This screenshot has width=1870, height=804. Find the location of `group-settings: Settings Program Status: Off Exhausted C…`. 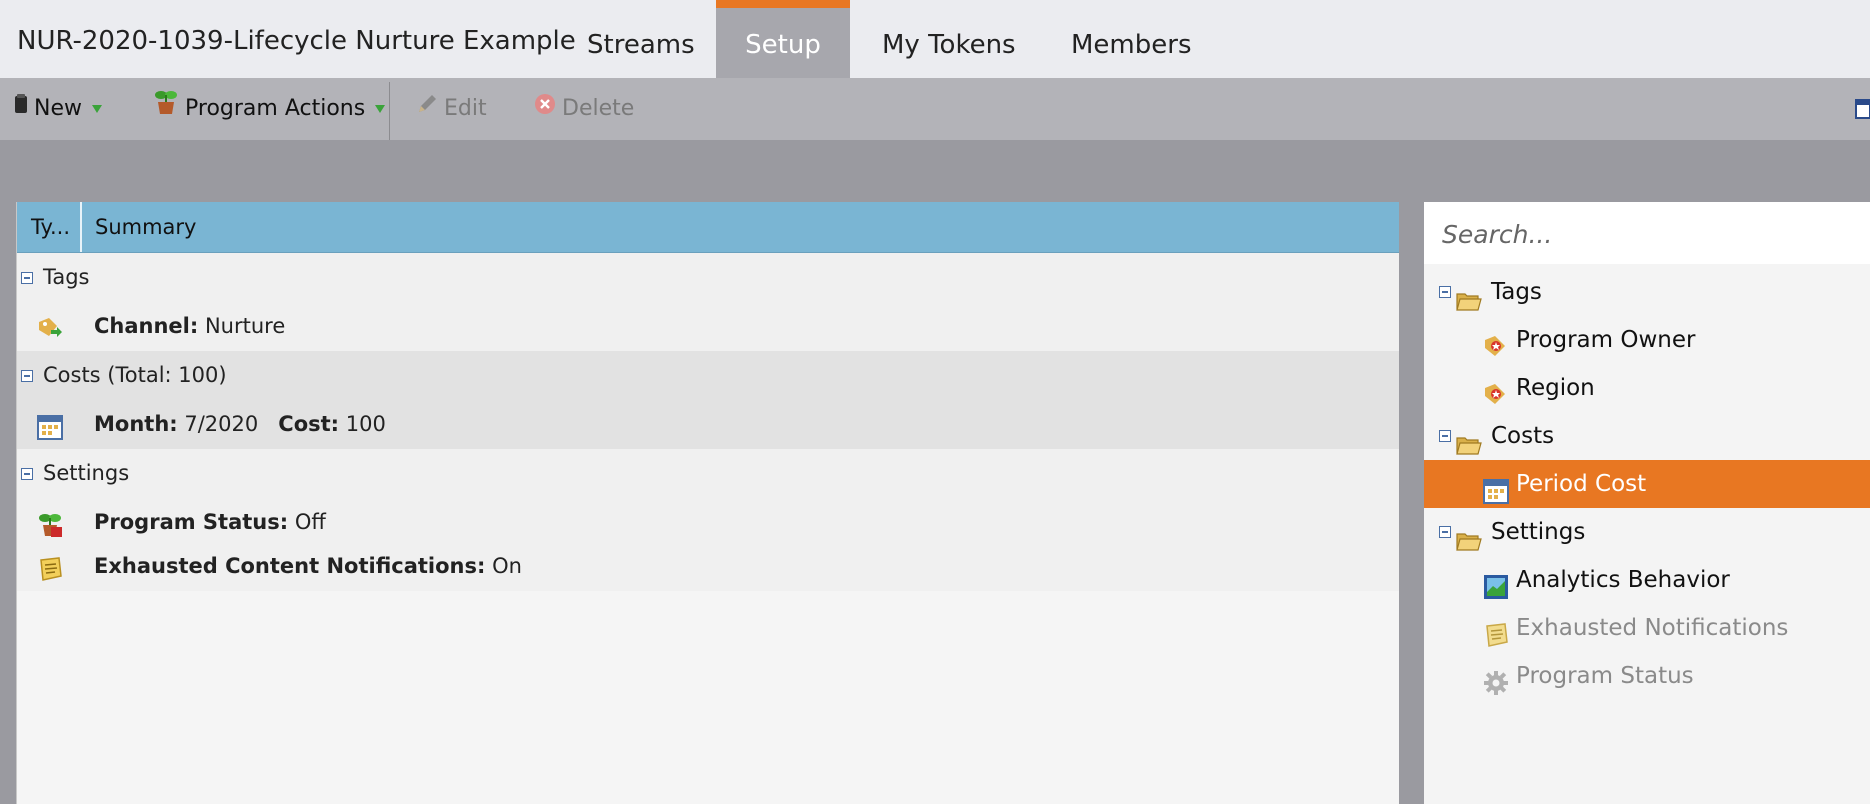

group-settings: Settings Program Status: Off Exhausted C… is located at coordinates (708, 520).